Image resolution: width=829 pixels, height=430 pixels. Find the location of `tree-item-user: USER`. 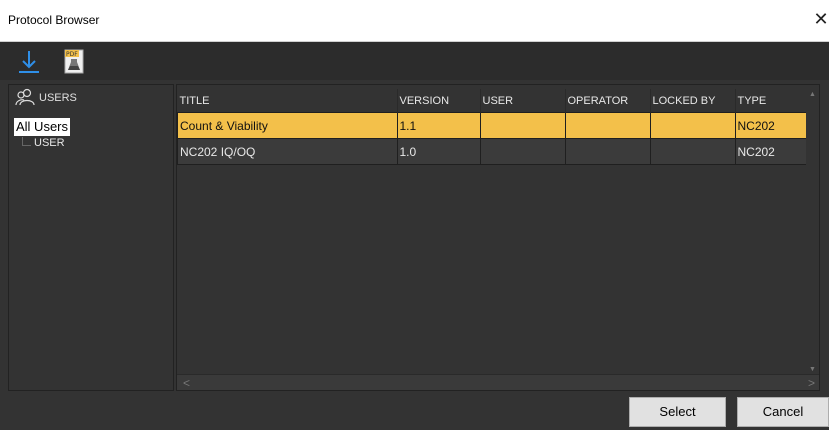

tree-item-user: USER is located at coordinates (49, 143).